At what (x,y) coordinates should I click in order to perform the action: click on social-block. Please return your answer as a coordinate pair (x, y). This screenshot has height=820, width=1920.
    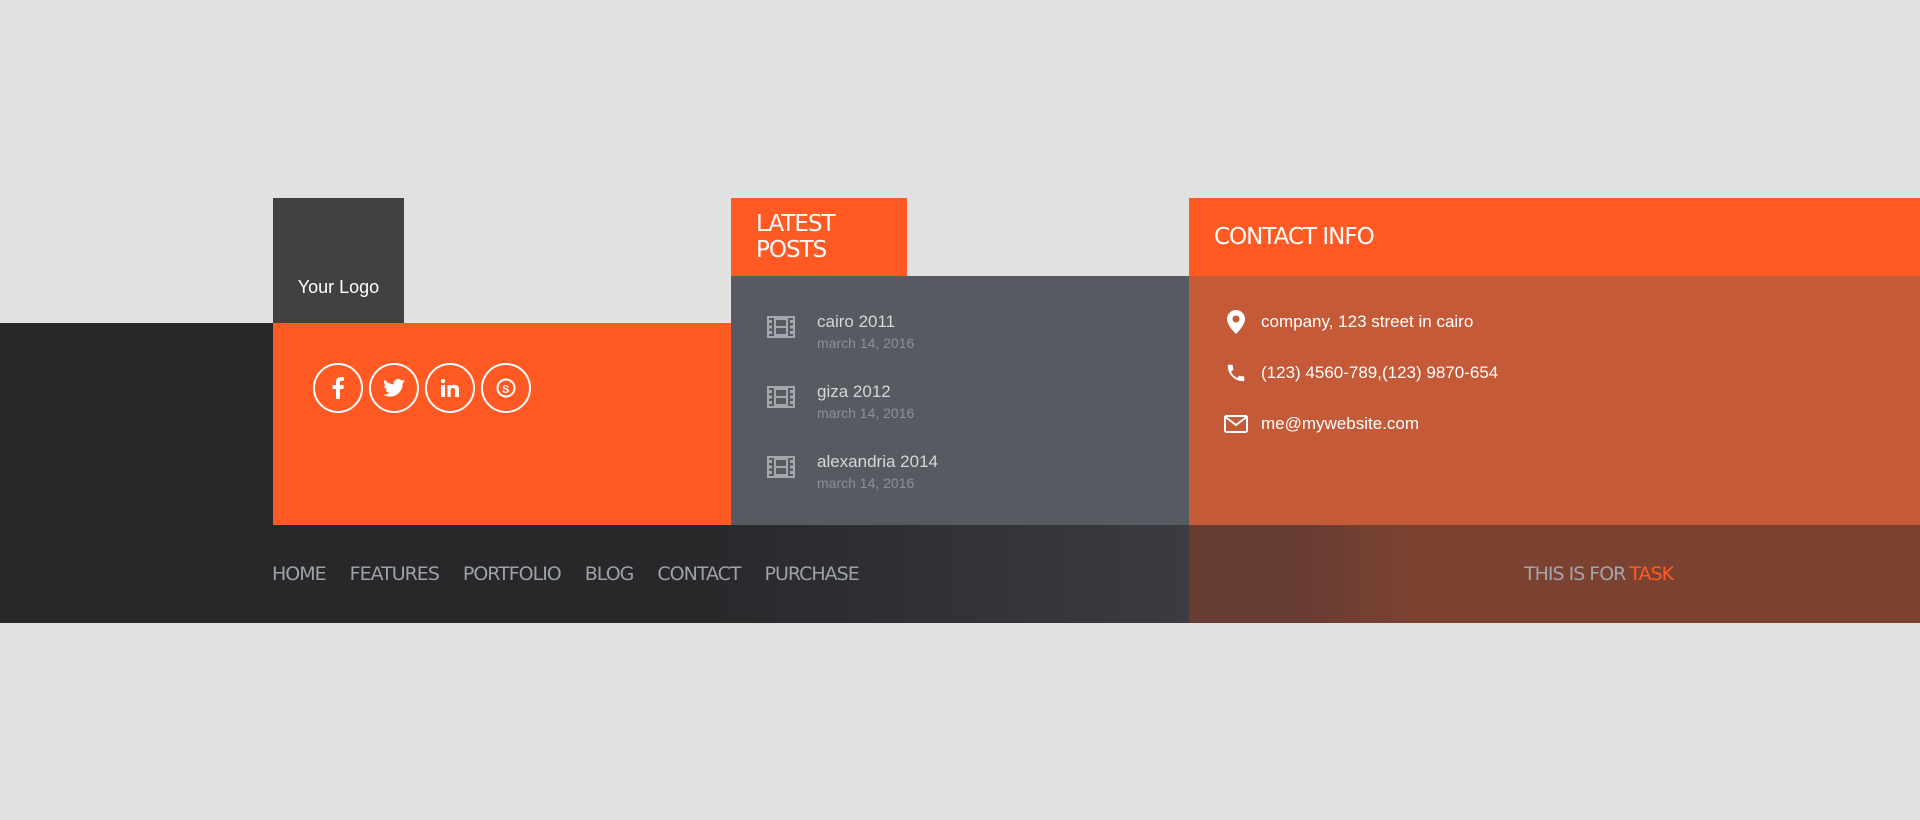
    Looking at the image, I should click on (502, 424).